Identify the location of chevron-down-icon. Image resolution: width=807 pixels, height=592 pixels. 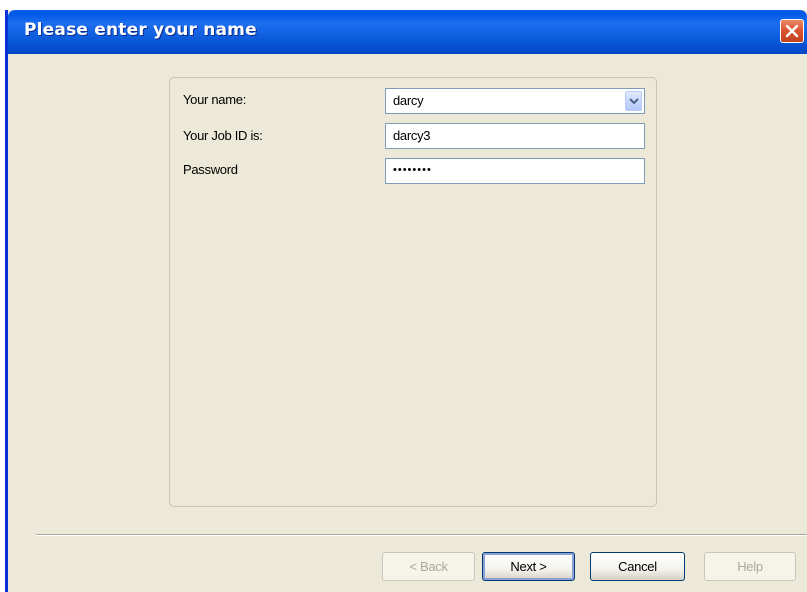
(634, 101).